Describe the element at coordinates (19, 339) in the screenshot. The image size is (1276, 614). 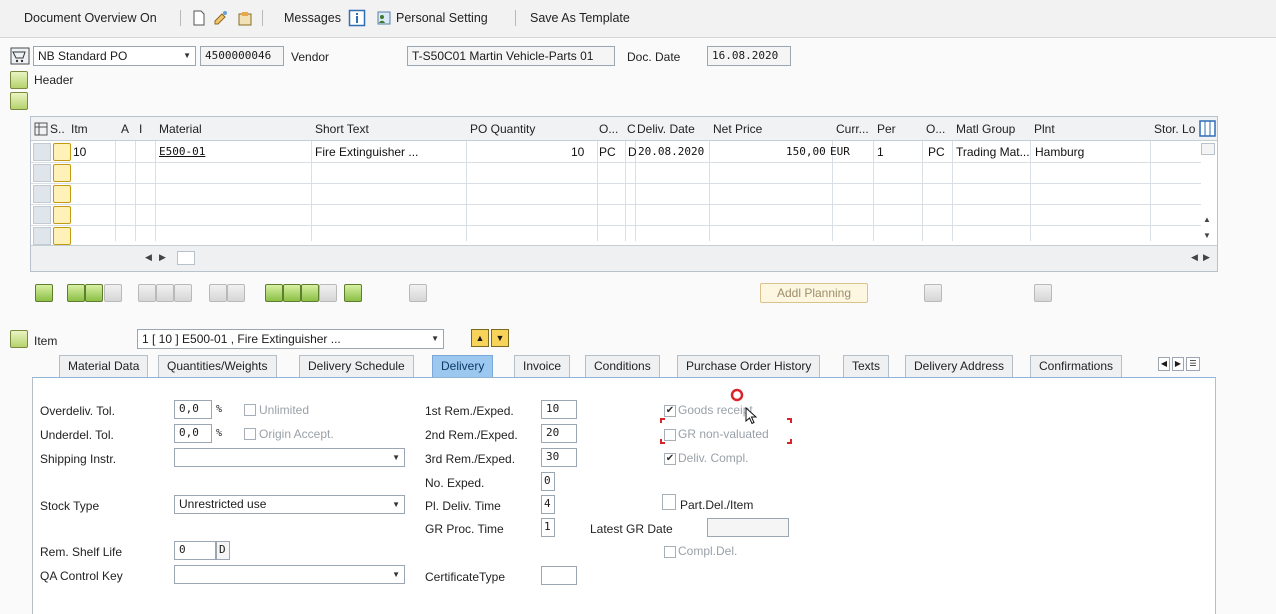
I see `collapse-item-detail-icon` at that location.